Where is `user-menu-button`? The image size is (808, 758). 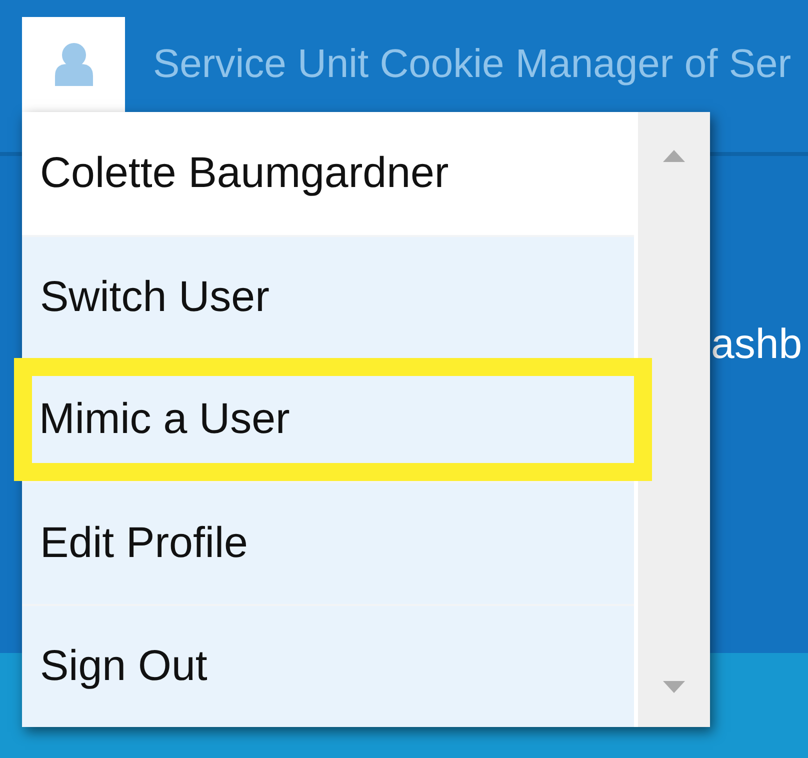
user-menu-button is located at coordinates (73, 64).